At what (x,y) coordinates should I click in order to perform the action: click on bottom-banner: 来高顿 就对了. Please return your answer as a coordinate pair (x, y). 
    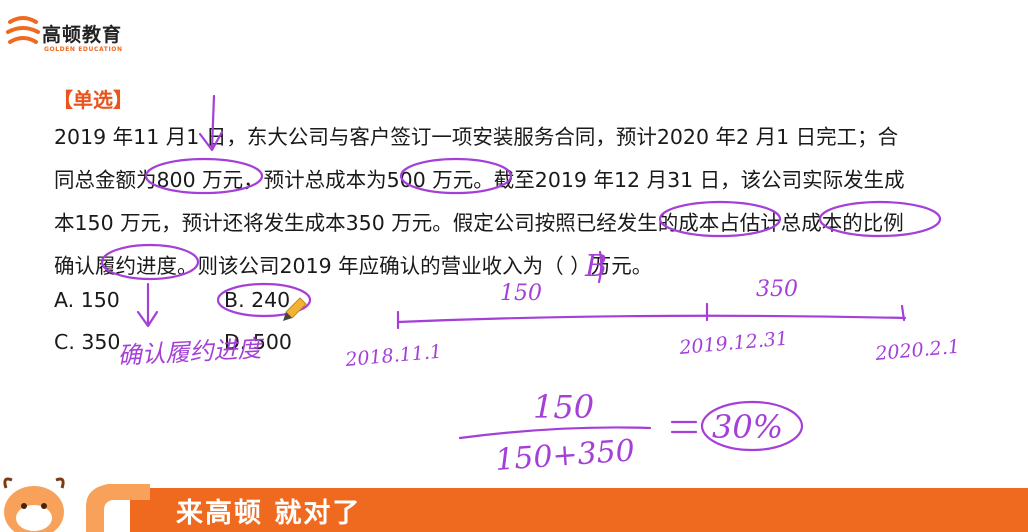
    Looking at the image, I should click on (514, 501).